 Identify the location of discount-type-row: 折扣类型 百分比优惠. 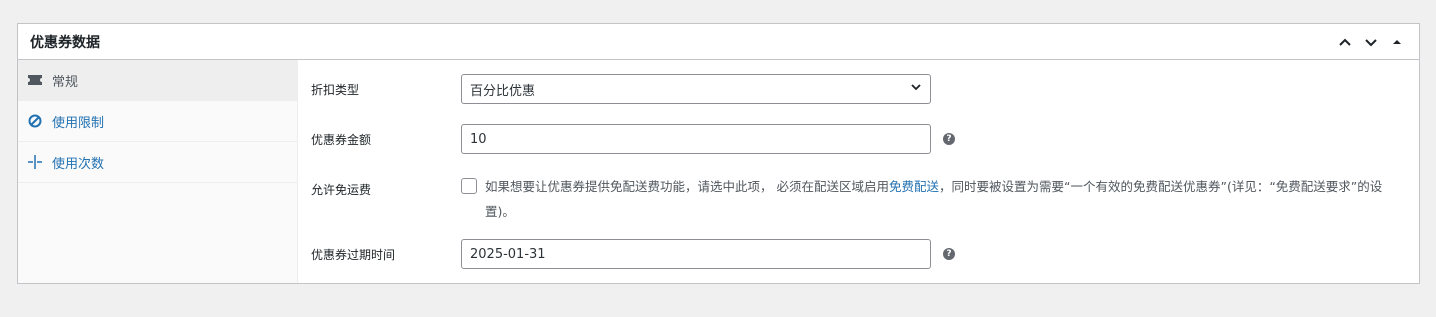
(858, 99).